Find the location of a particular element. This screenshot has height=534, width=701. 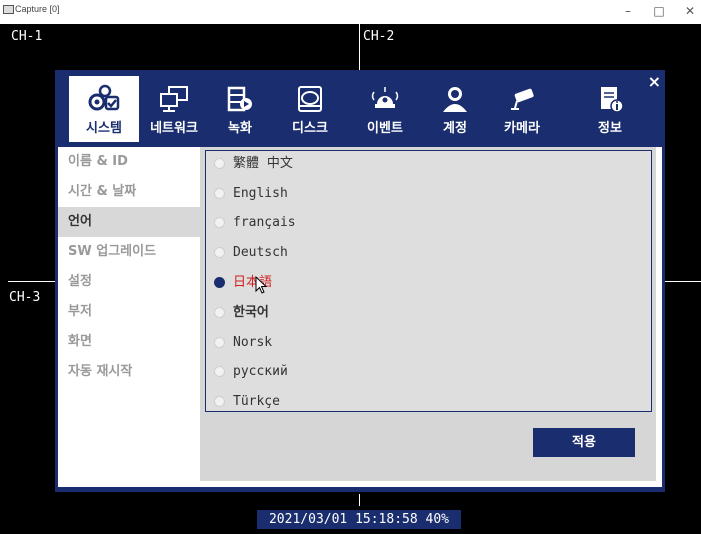

tab-disk: 디스크 is located at coordinates (310, 109).